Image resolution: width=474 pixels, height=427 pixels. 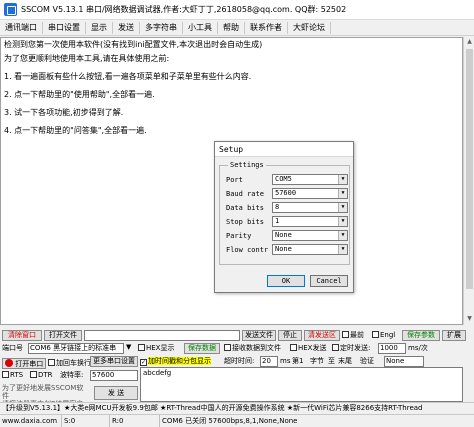 I want to click on data-bits-select: 8 ▼, so click(x=310, y=207).